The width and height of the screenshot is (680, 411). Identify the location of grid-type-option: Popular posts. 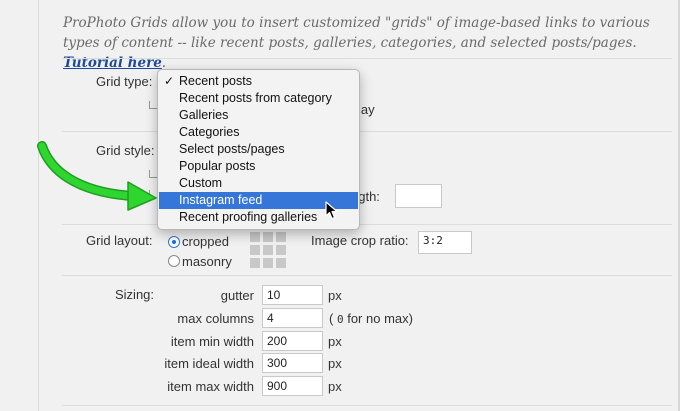
(258, 166).